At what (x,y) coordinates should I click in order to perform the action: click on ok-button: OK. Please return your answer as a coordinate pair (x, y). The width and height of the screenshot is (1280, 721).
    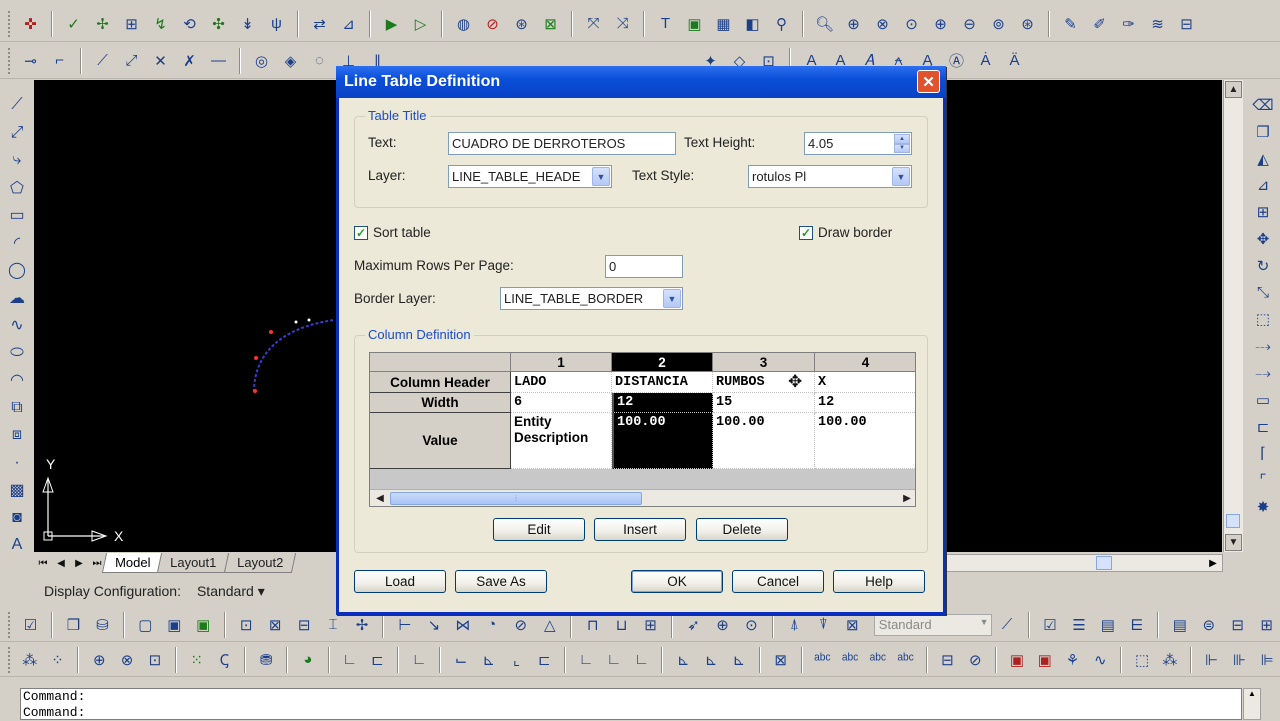
    Looking at the image, I should click on (677, 581).